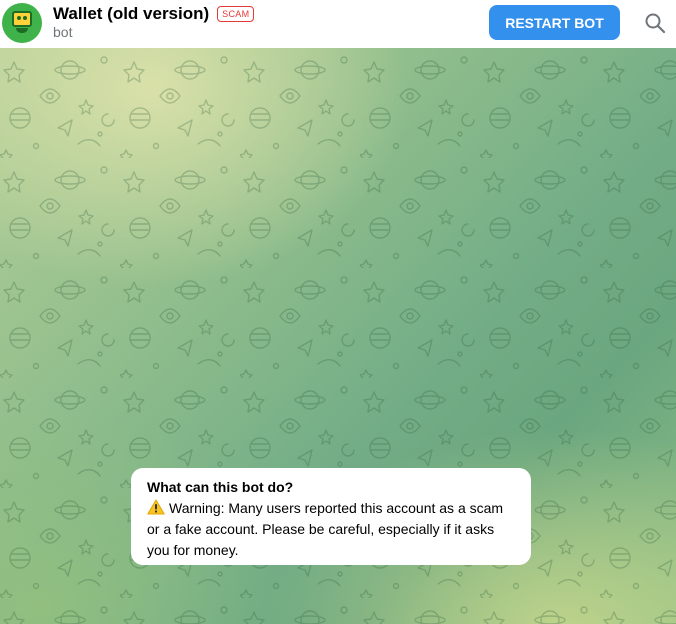 This screenshot has width=676, height=624. Describe the element at coordinates (220, 487) in the screenshot. I see `bot-info-title: What can this bot do?` at that location.